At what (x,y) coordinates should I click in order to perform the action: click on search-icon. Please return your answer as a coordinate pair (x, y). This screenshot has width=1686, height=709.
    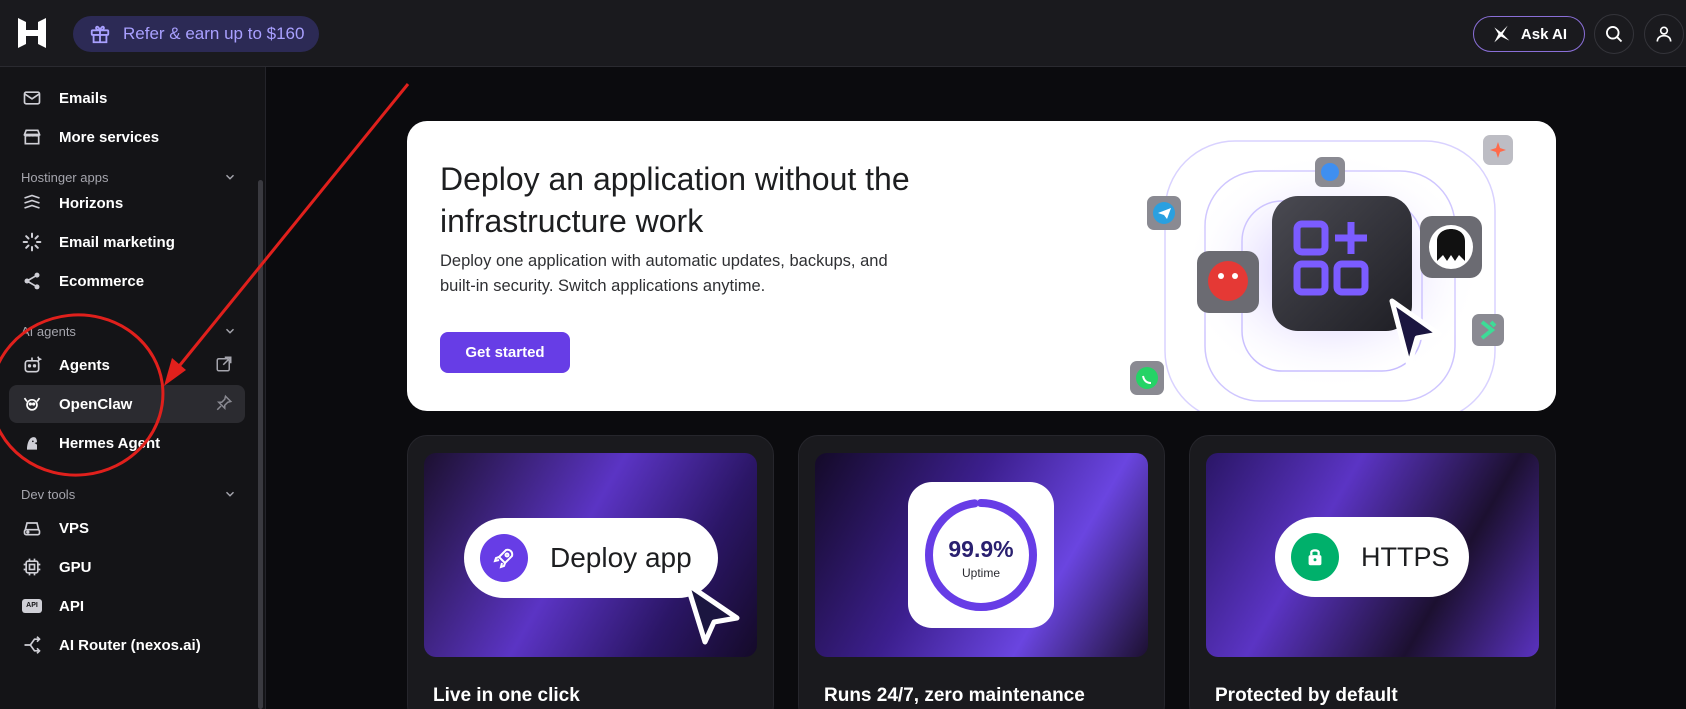
    Looking at the image, I should click on (1614, 34).